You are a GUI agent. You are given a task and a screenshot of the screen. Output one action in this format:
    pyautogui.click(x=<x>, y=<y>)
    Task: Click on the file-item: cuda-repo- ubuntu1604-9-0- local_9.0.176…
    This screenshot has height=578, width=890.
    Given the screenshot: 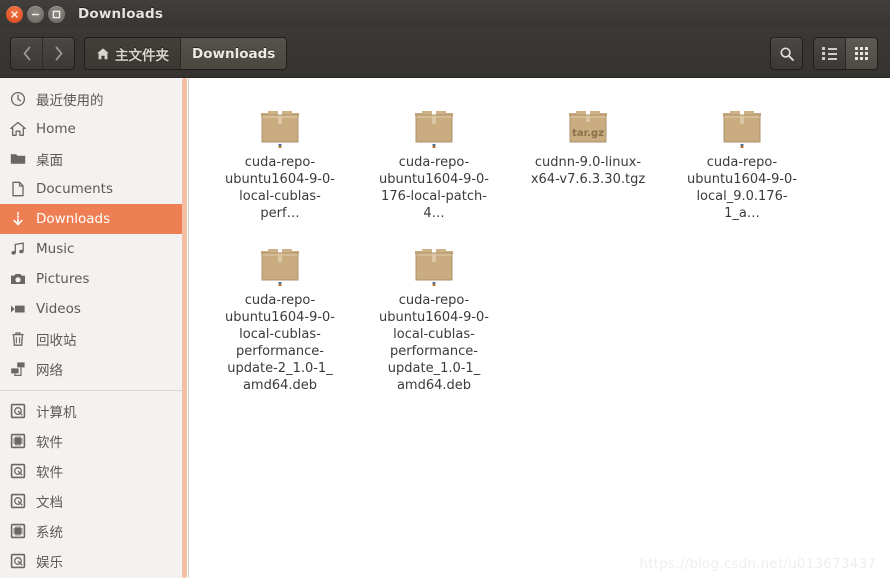 What is the action you would take?
    pyautogui.click(x=742, y=153)
    